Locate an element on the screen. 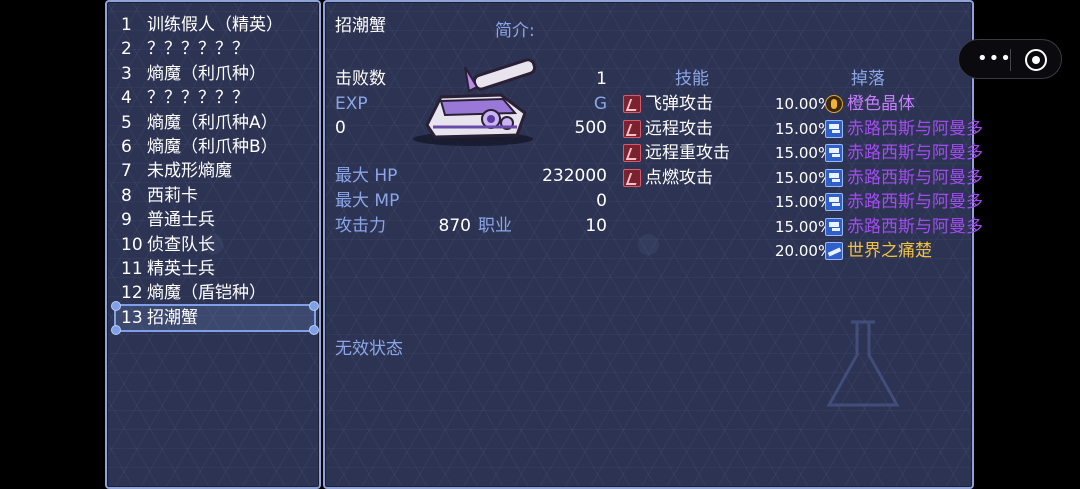 This screenshot has height=489, width=1080. list-item-number: 4 is located at coordinates (126, 98).